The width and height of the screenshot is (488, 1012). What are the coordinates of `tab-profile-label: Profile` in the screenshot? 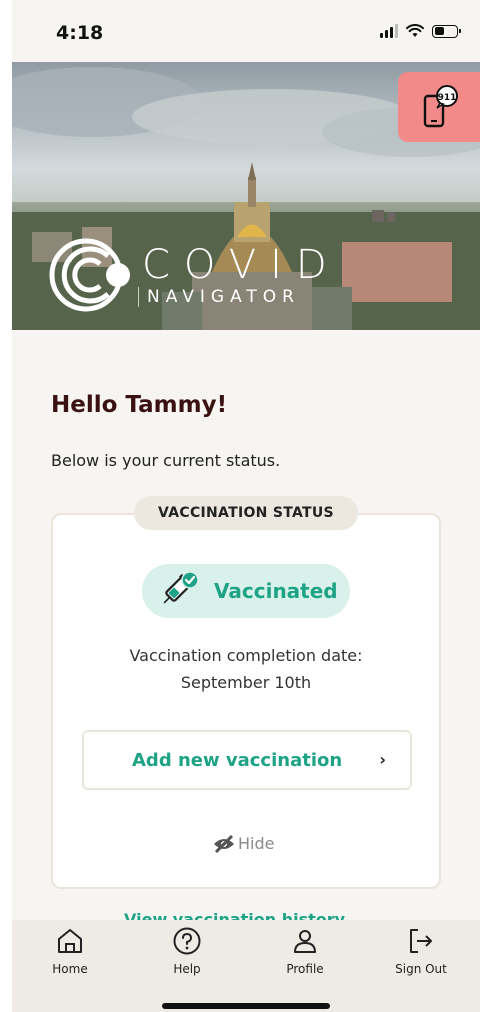 It's located at (305, 969).